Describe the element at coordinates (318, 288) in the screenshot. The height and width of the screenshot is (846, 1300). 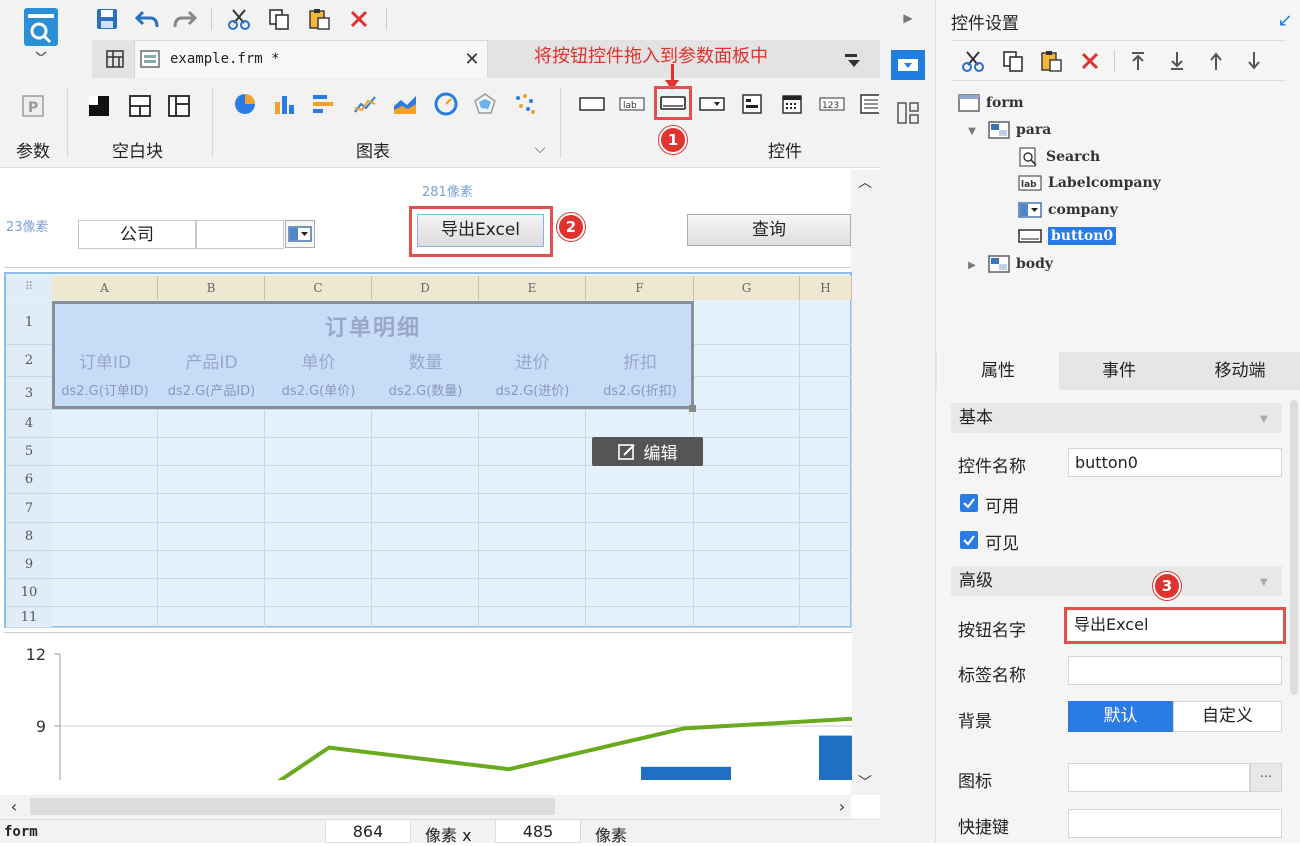
I see `column-header-c: C` at that location.